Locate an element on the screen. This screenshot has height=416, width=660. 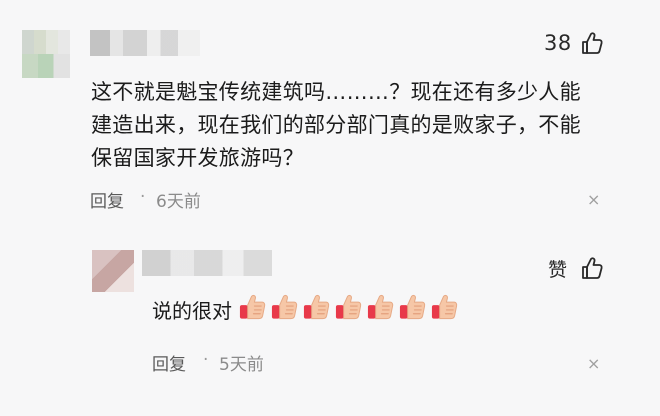
timestamp: 5天前 is located at coordinates (241, 365).